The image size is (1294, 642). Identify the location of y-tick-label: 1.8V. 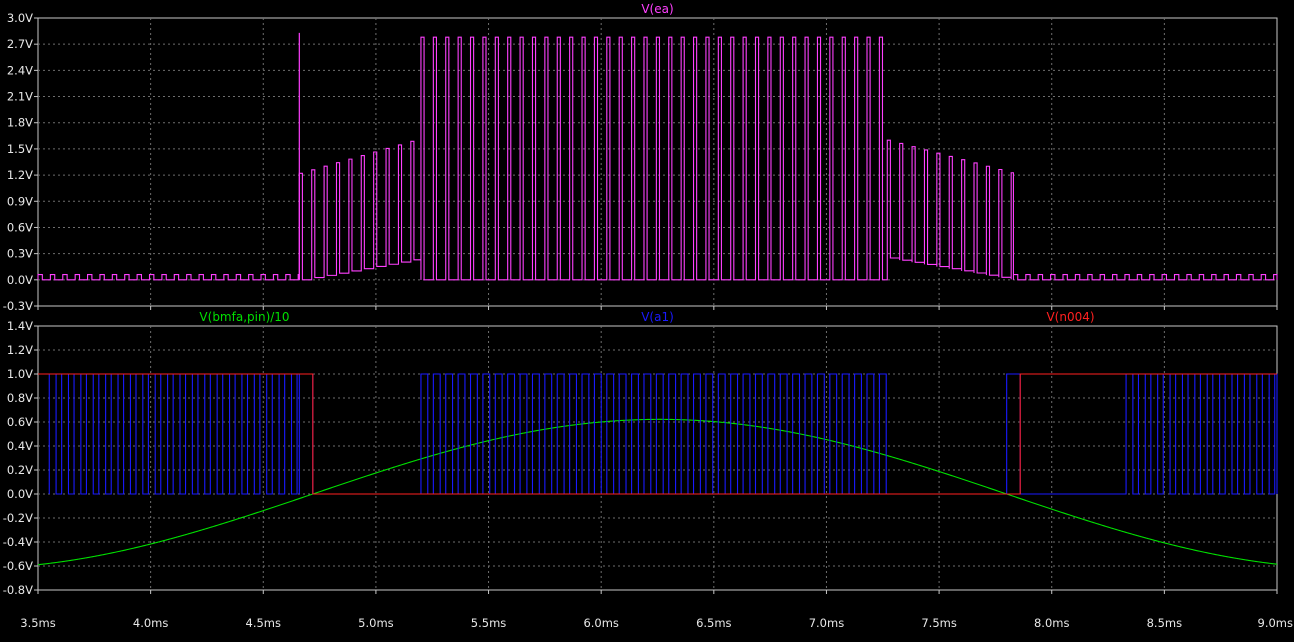
(20, 123).